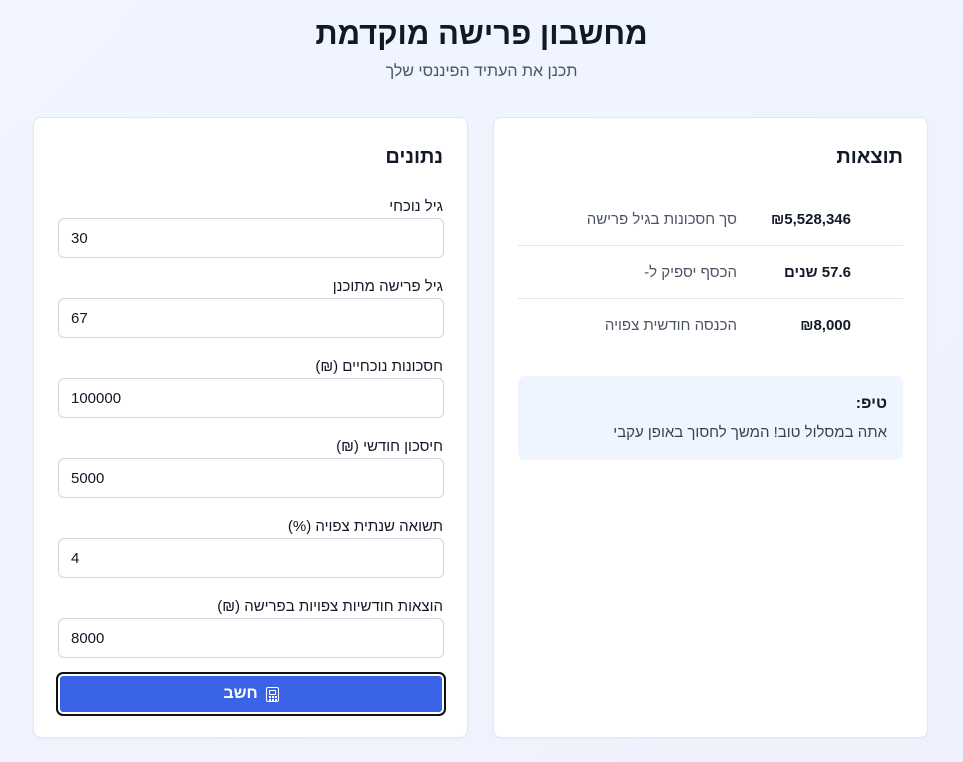 The width and height of the screenshot is (963, 762). Describe the element at coordinates (811, 219) in the screenshot. I see `total-savings-value: ₪5,528,346` at that location.